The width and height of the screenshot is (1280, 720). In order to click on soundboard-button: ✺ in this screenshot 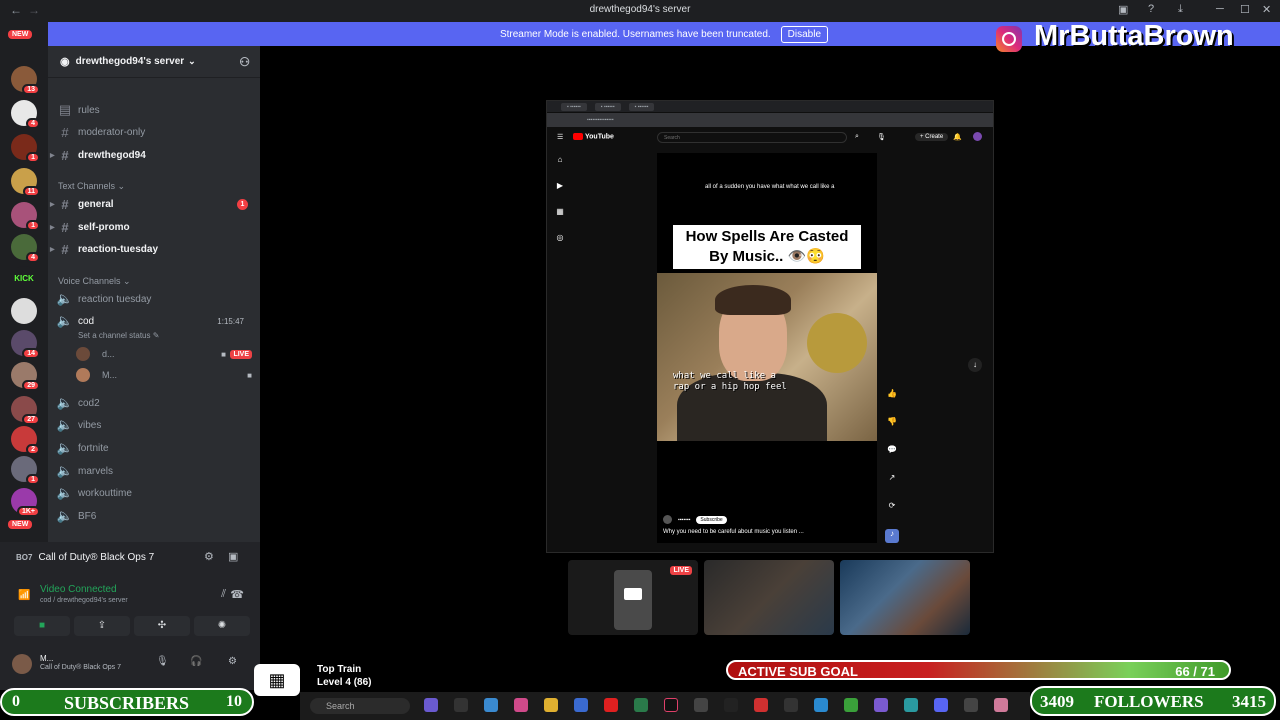, I will do `click(222, 626)`.